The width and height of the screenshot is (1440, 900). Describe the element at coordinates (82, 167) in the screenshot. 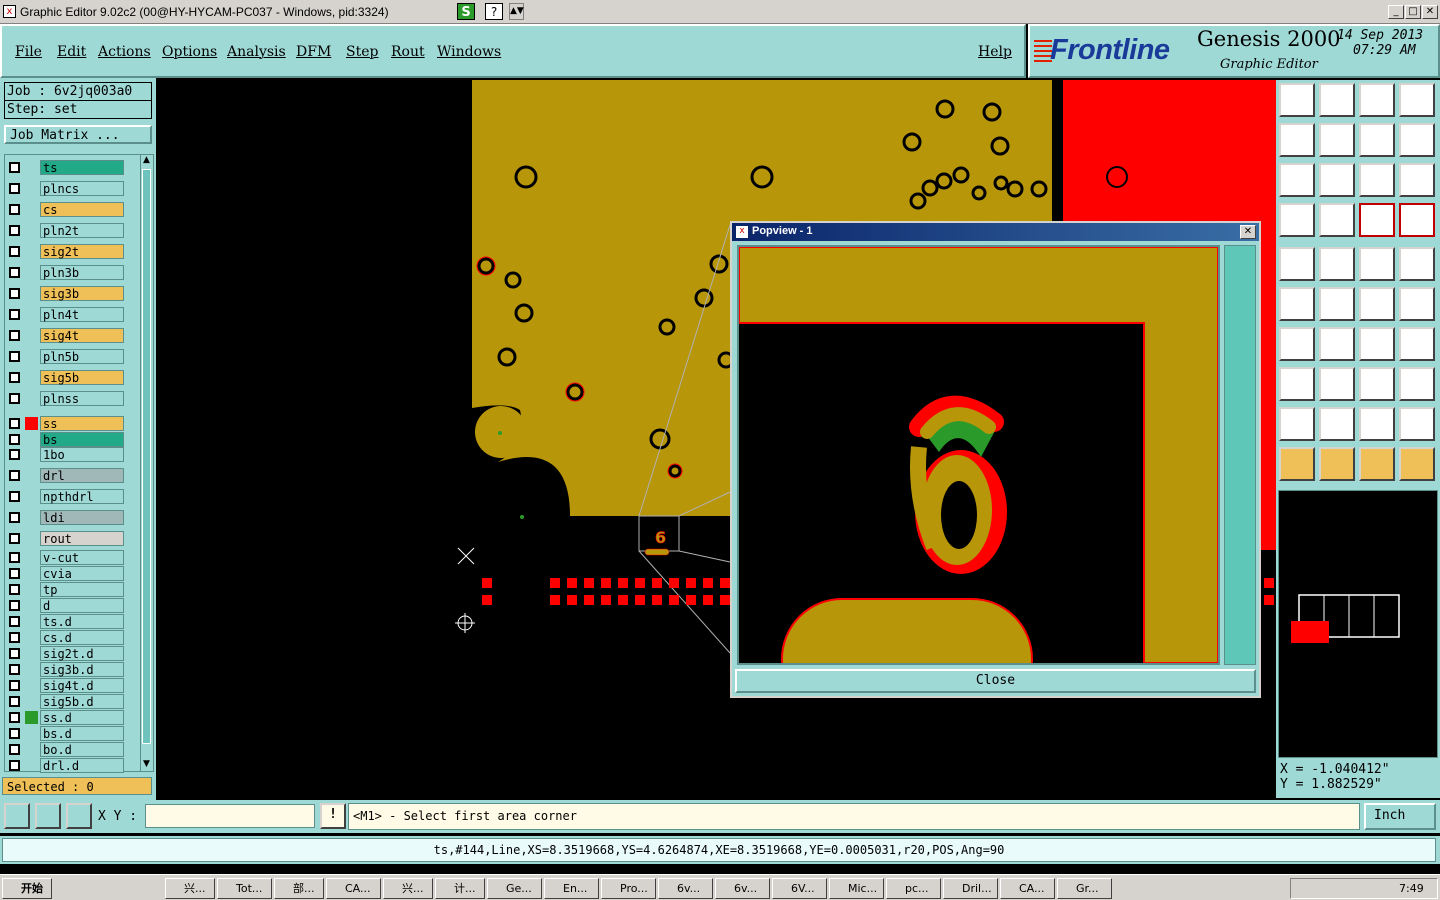

I see `layer-label: ts` at that location.